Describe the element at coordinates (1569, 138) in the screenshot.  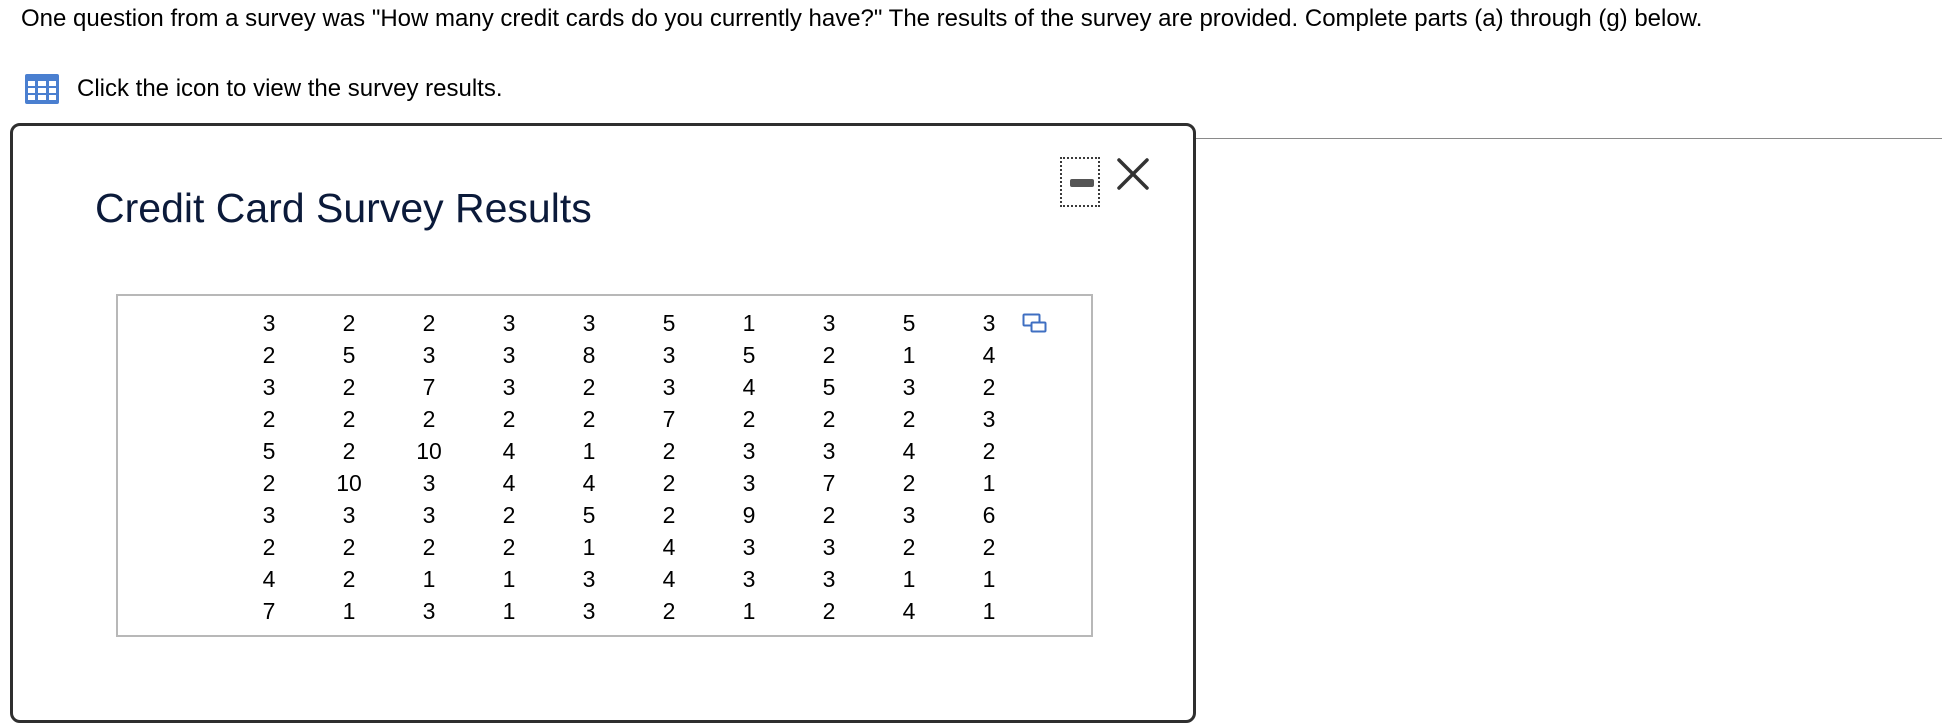
I see `divider-line` at that location.